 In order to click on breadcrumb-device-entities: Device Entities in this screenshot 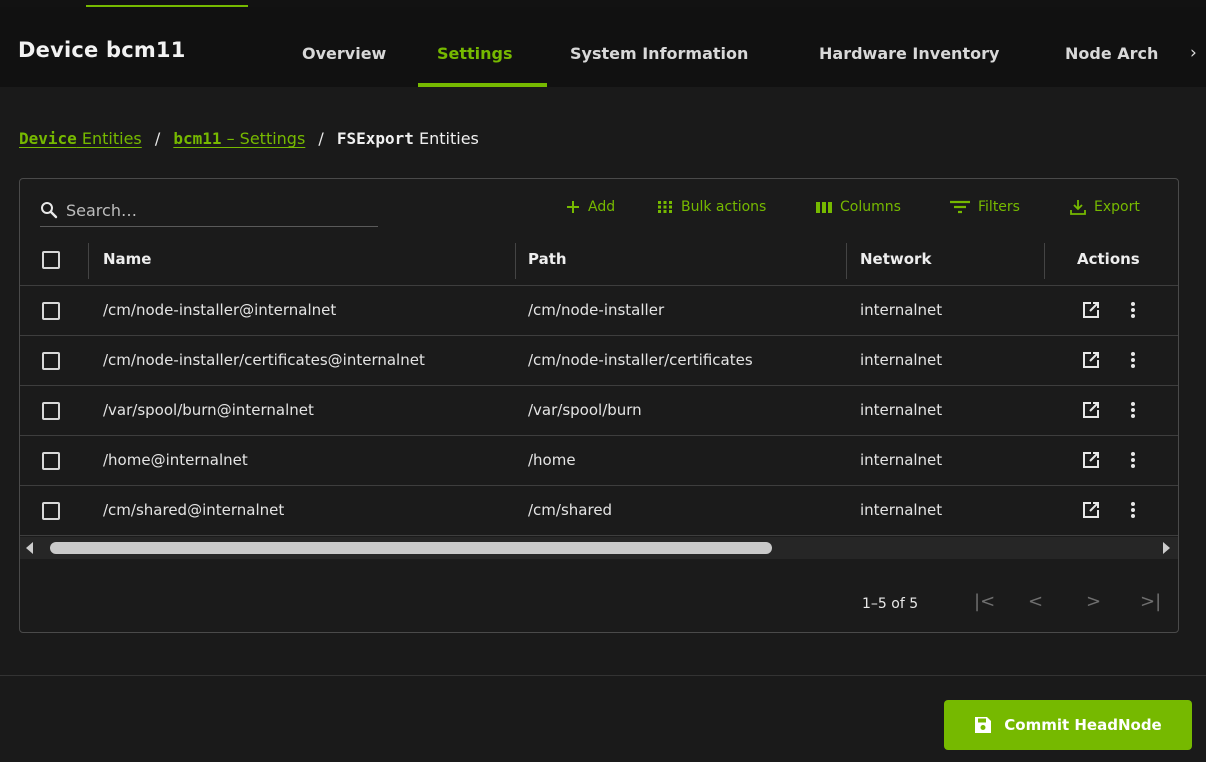, I will do `click(80, 138)`.